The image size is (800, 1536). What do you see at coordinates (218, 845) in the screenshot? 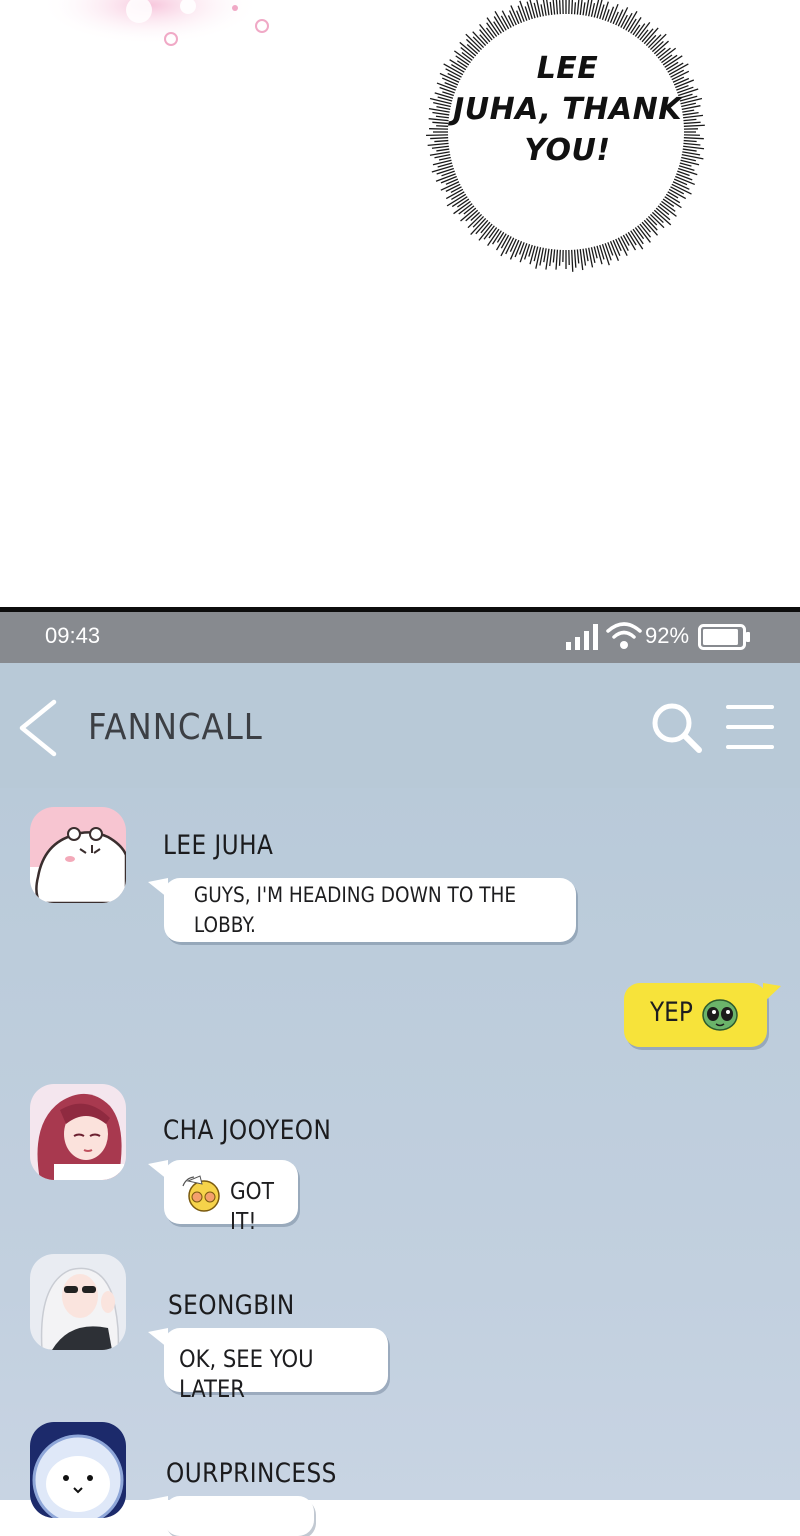
I see `sender-name: LEE JUHA` at bounding box center [218, 845].